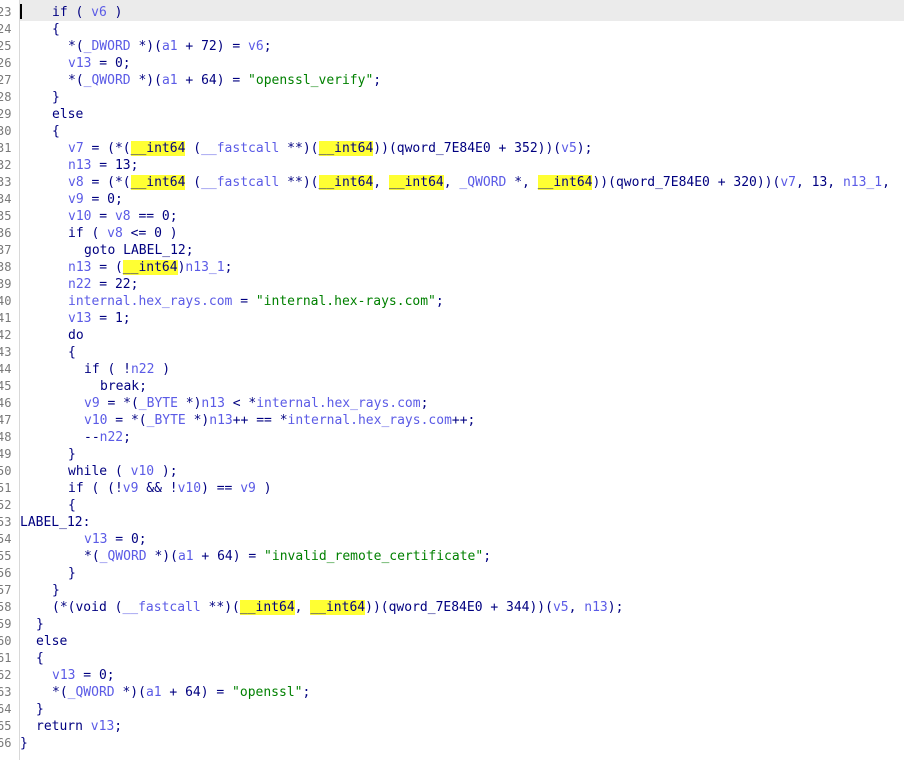 Image resolution: width=904 pixels, height=760 pixels. I want to click on identifier-token: n13_1, so click(862, 182).